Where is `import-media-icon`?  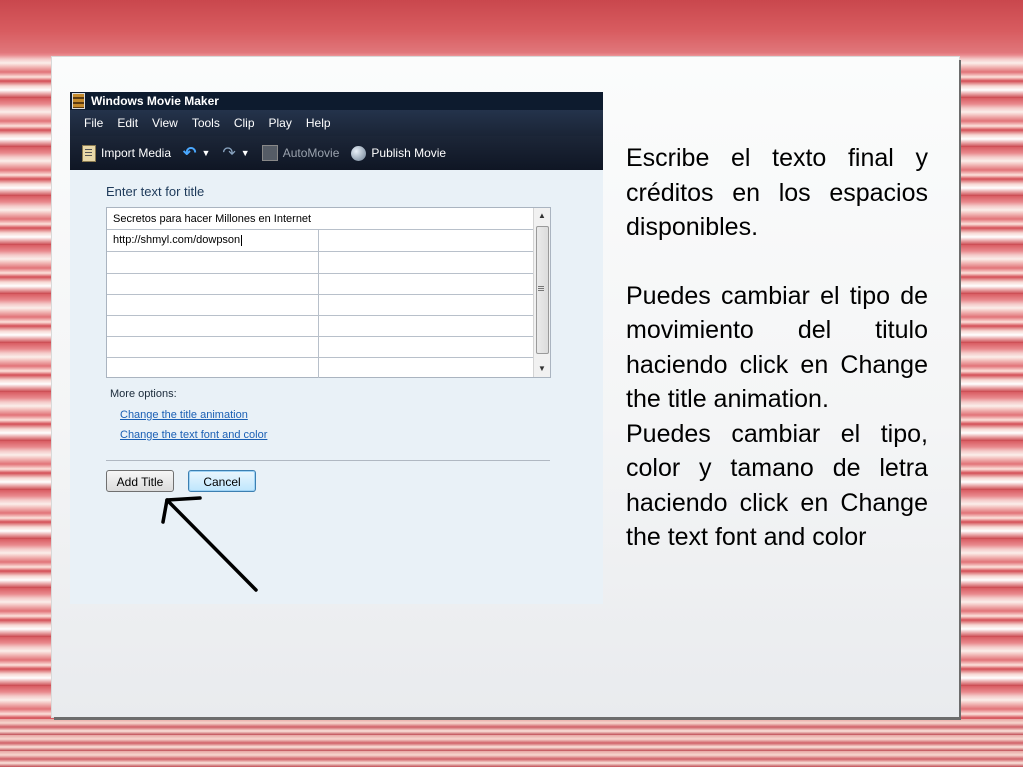
import-media-icon is located at coordinates (89, 153).